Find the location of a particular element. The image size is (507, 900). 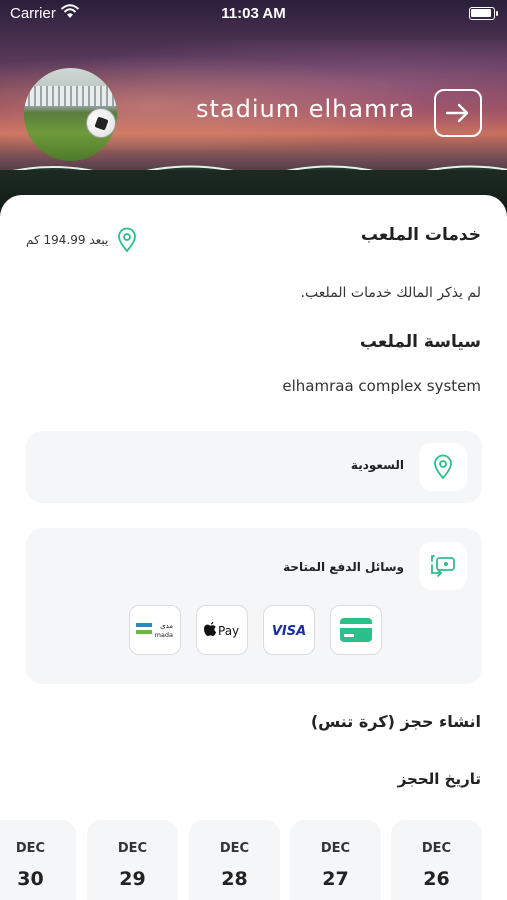

date-item: DEC 27 is located at coordinates (335, 860).